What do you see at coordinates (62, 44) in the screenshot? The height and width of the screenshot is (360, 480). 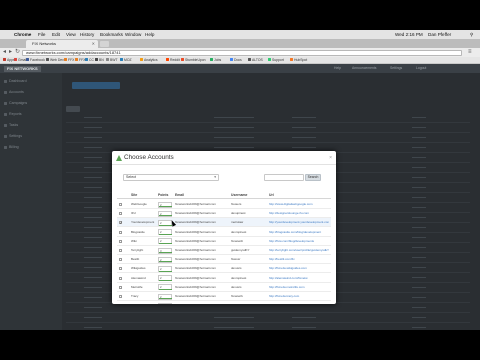 I see `browser-tab: FIX Networks ✕` at bounding box center [62, 44].